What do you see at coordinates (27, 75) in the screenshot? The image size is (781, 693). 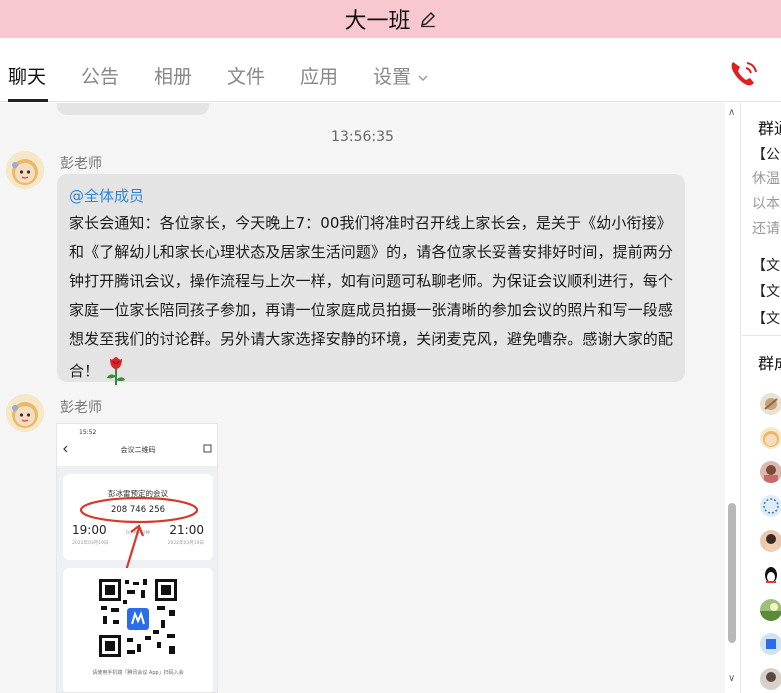 I see `tab-chat: 聊天` at bounding box center [27, 75].